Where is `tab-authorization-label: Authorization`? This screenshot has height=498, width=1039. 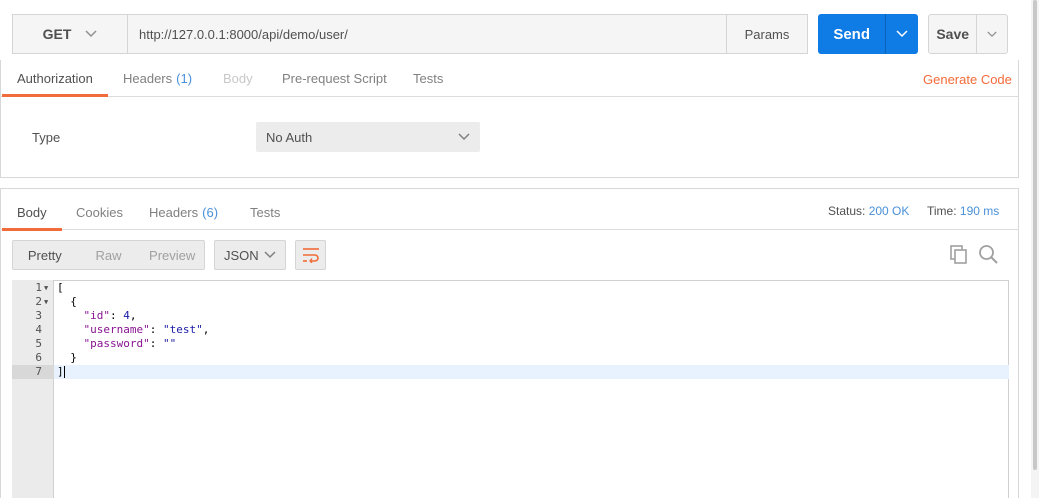
tab-authorization-label: Authorization is located at coordinates (55, 78).